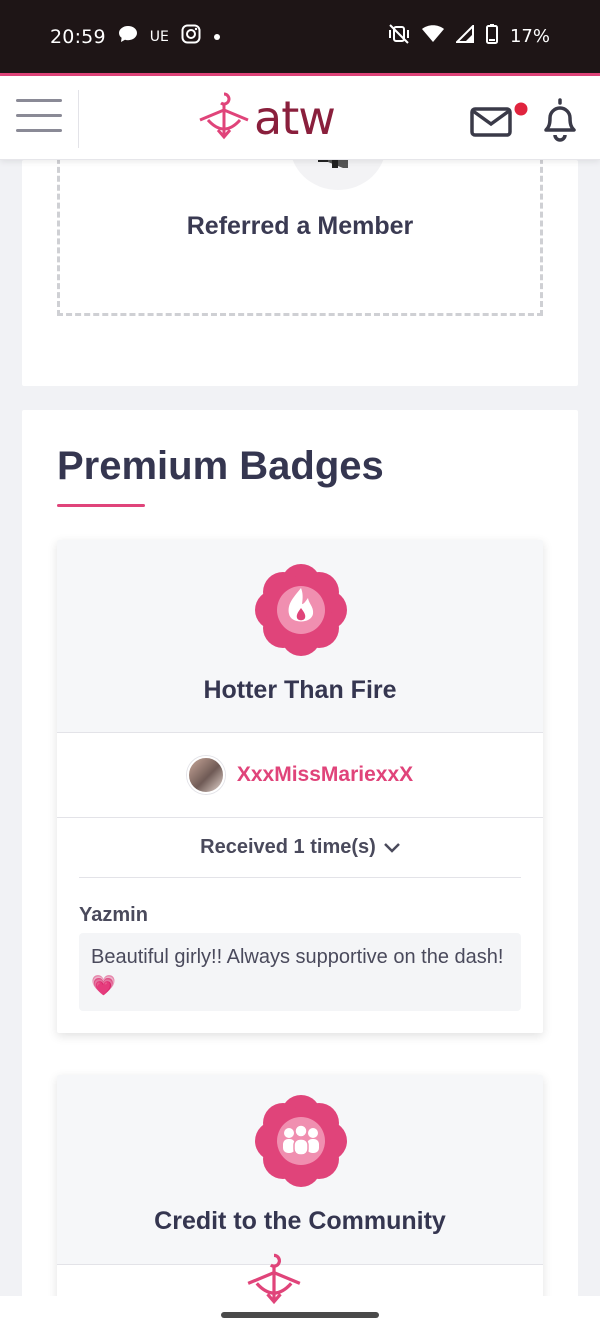 The image size is (600, 1333). Describe the element at coordinates (101, 505) in the screenshot. I see `section-underline` at that location.